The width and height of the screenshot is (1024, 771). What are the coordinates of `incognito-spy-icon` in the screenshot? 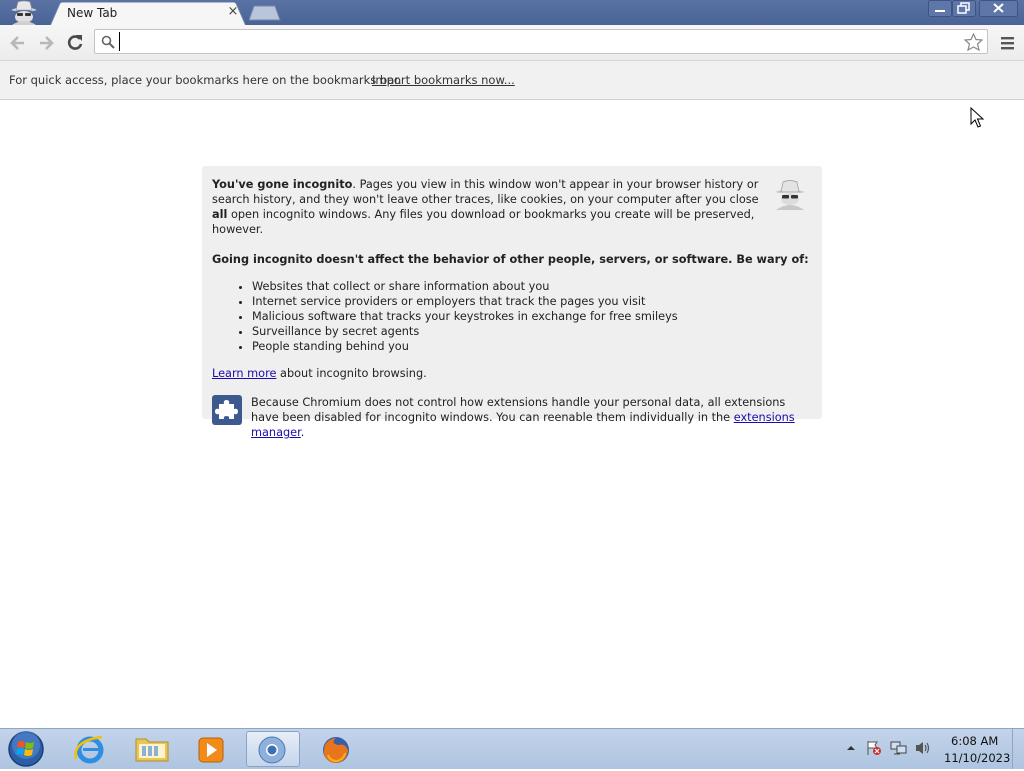 It's located at (790, 194).